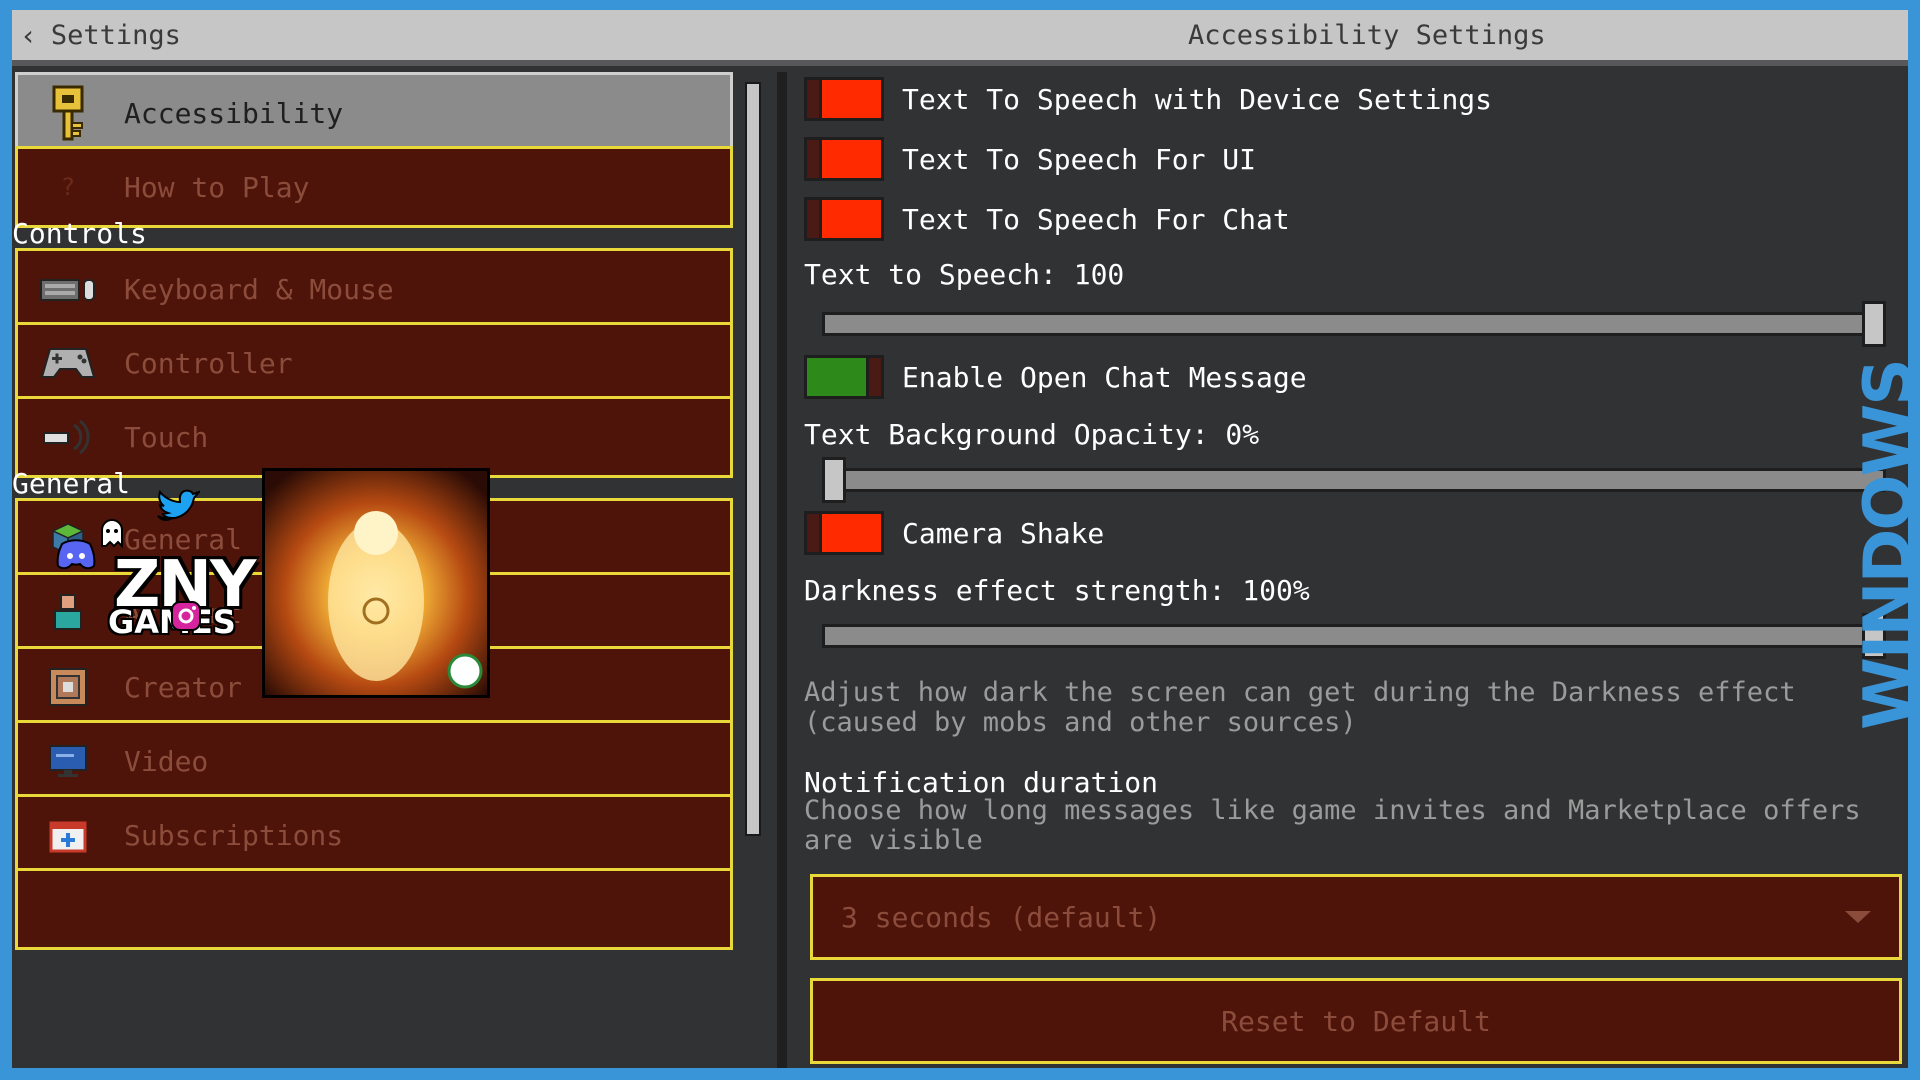 Image resolution: width=1920 pixels, height=1080 pixels. Describe the element at coordinates (259, 289) in the screenshot. I see `sidebar-item-label: Keyboard & Mouse` at that location.